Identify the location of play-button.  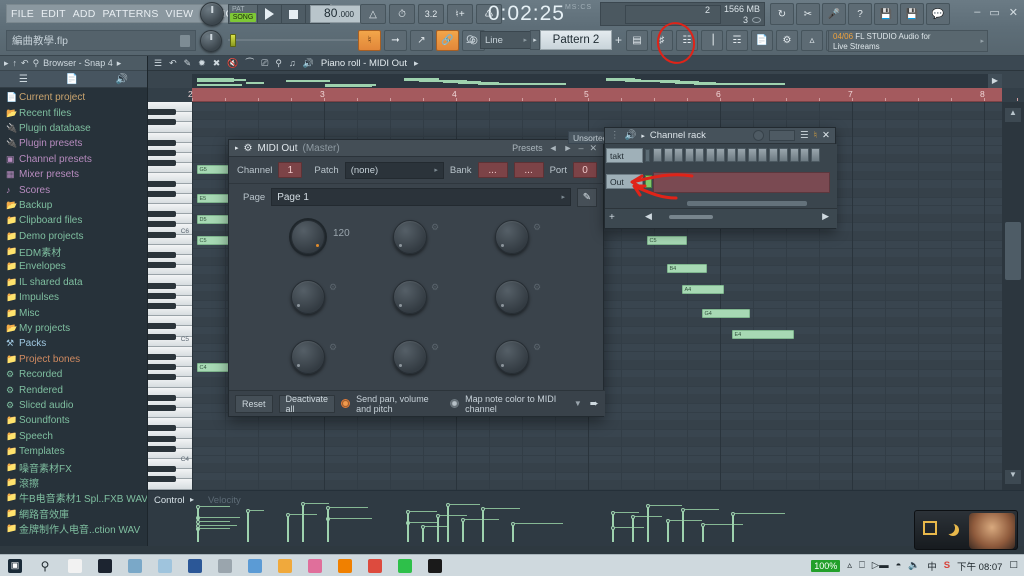
(269, 14).